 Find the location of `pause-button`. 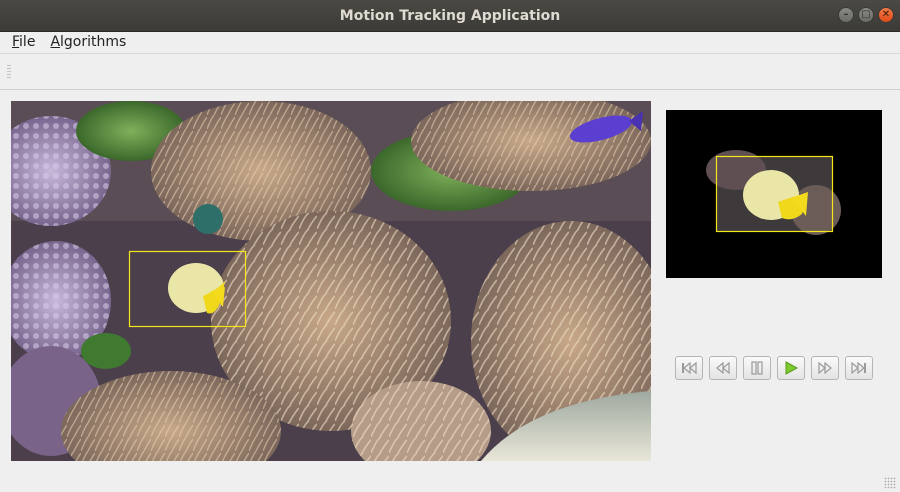

pause-button is located at coordinates (757, 368).